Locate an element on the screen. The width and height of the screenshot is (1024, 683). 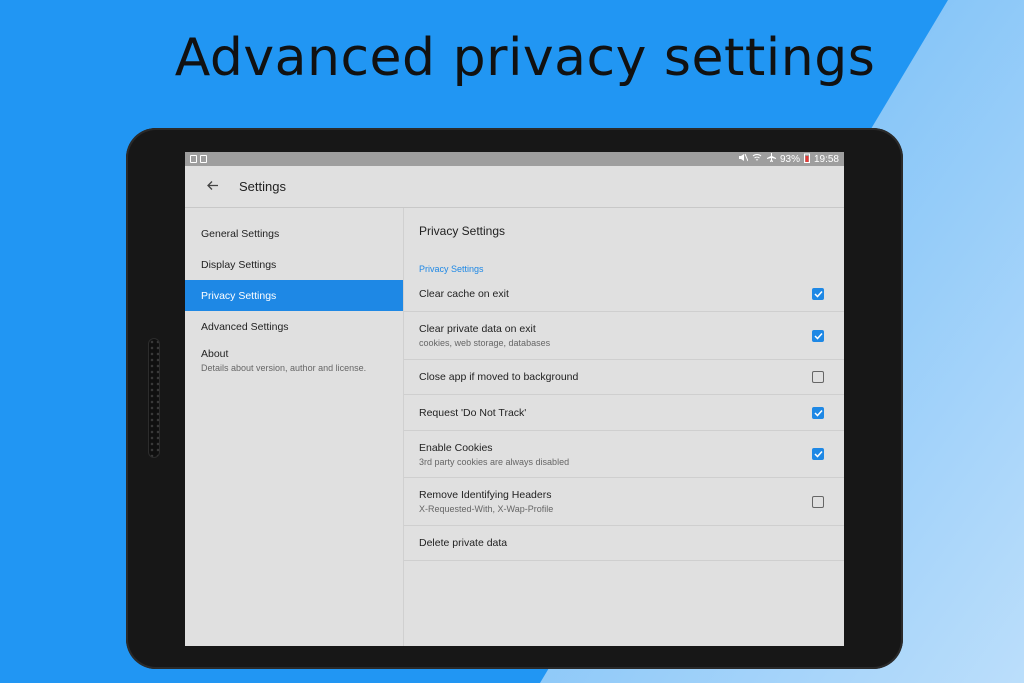
setting-label: Close app if moved to background is located at coordinates (499, 377).